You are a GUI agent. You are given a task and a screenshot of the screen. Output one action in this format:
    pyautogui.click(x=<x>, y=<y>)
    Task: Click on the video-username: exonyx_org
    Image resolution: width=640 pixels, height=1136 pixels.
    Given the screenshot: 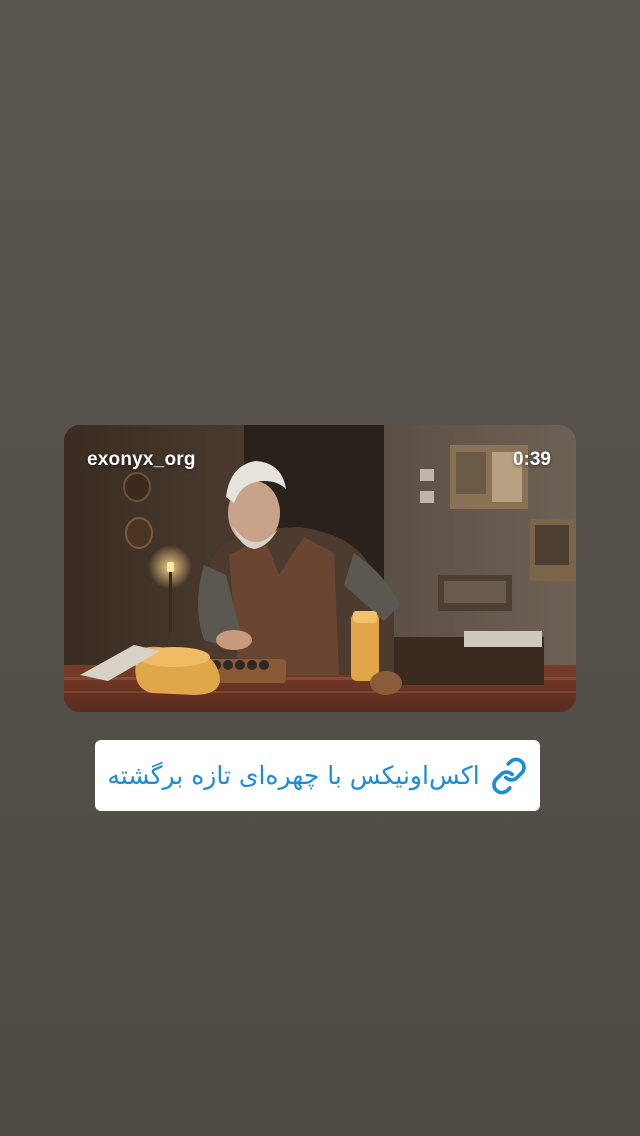 What is the action you would take?
    pyautogui.click(x=141, y=459)
    